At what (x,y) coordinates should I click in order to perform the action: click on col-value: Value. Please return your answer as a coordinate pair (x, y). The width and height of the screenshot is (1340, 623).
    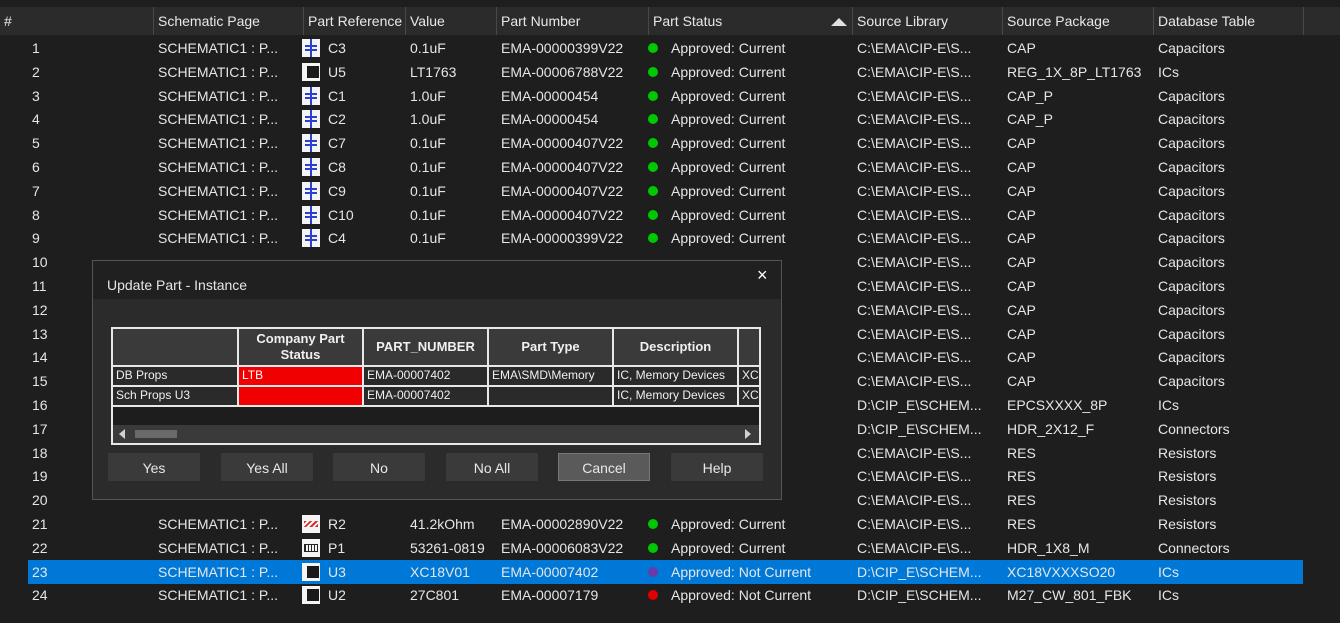
    Looking at the image, I should click on (451, 21).